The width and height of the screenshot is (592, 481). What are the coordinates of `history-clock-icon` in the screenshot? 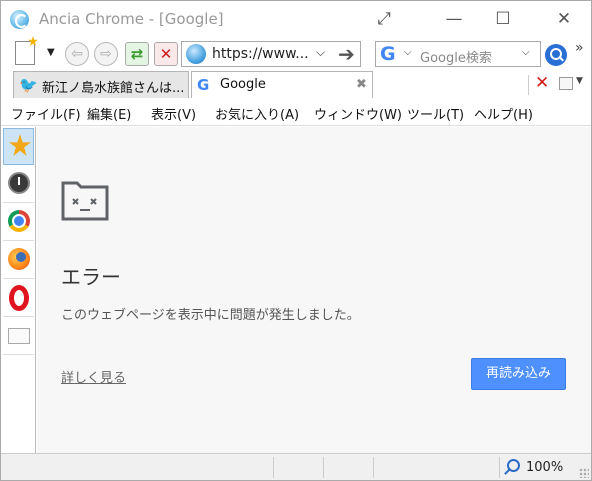 It's located at (19, 183).